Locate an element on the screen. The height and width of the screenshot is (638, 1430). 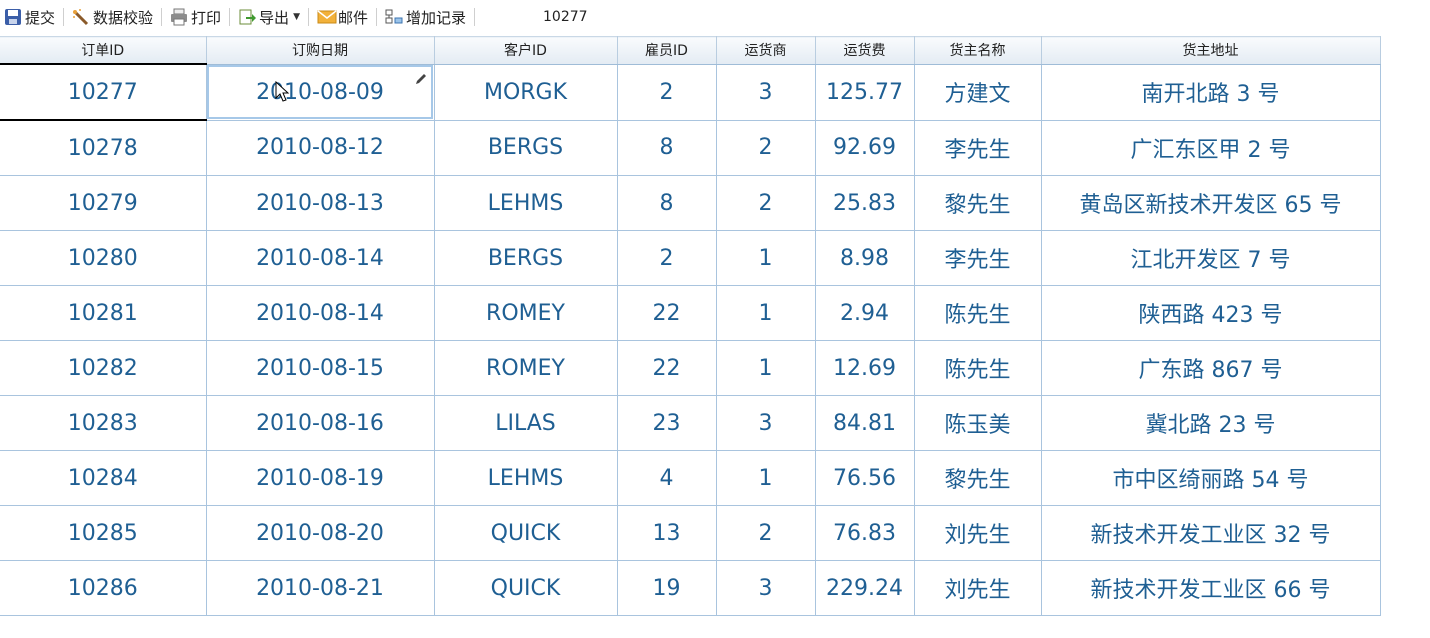
ship-address-cell: 南开北路 3 号 is located at coordinates (1211, 92).